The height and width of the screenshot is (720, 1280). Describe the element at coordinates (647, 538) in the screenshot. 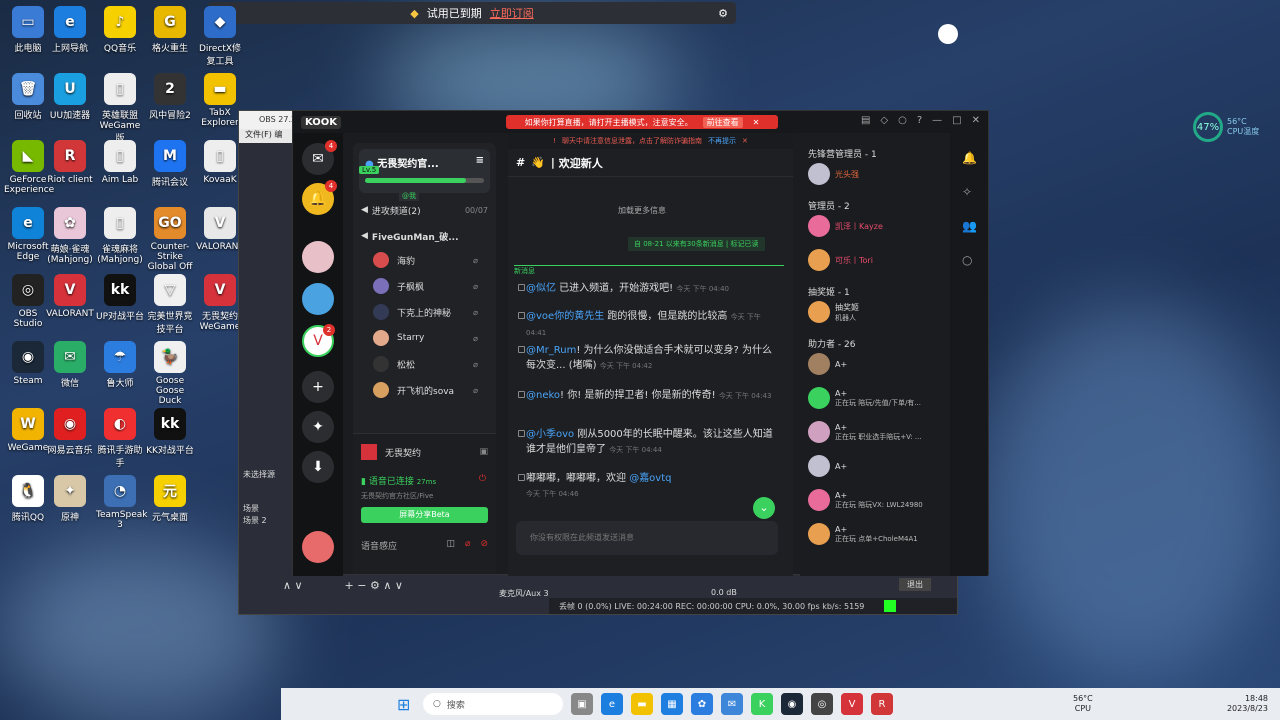

I see `message-input: 你没有权限在此频道发送消息` at that location.